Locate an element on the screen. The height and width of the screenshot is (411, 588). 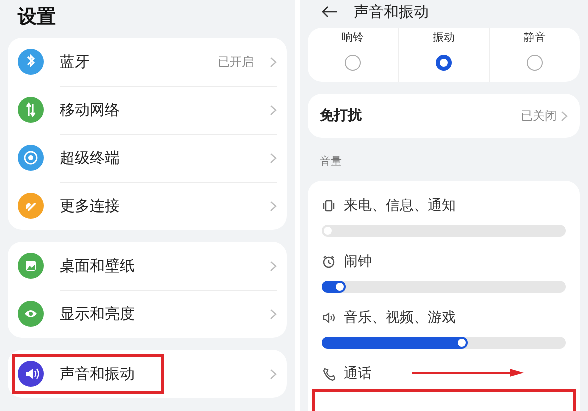
mode-option: 静音 is located at coordinates (534, 55).